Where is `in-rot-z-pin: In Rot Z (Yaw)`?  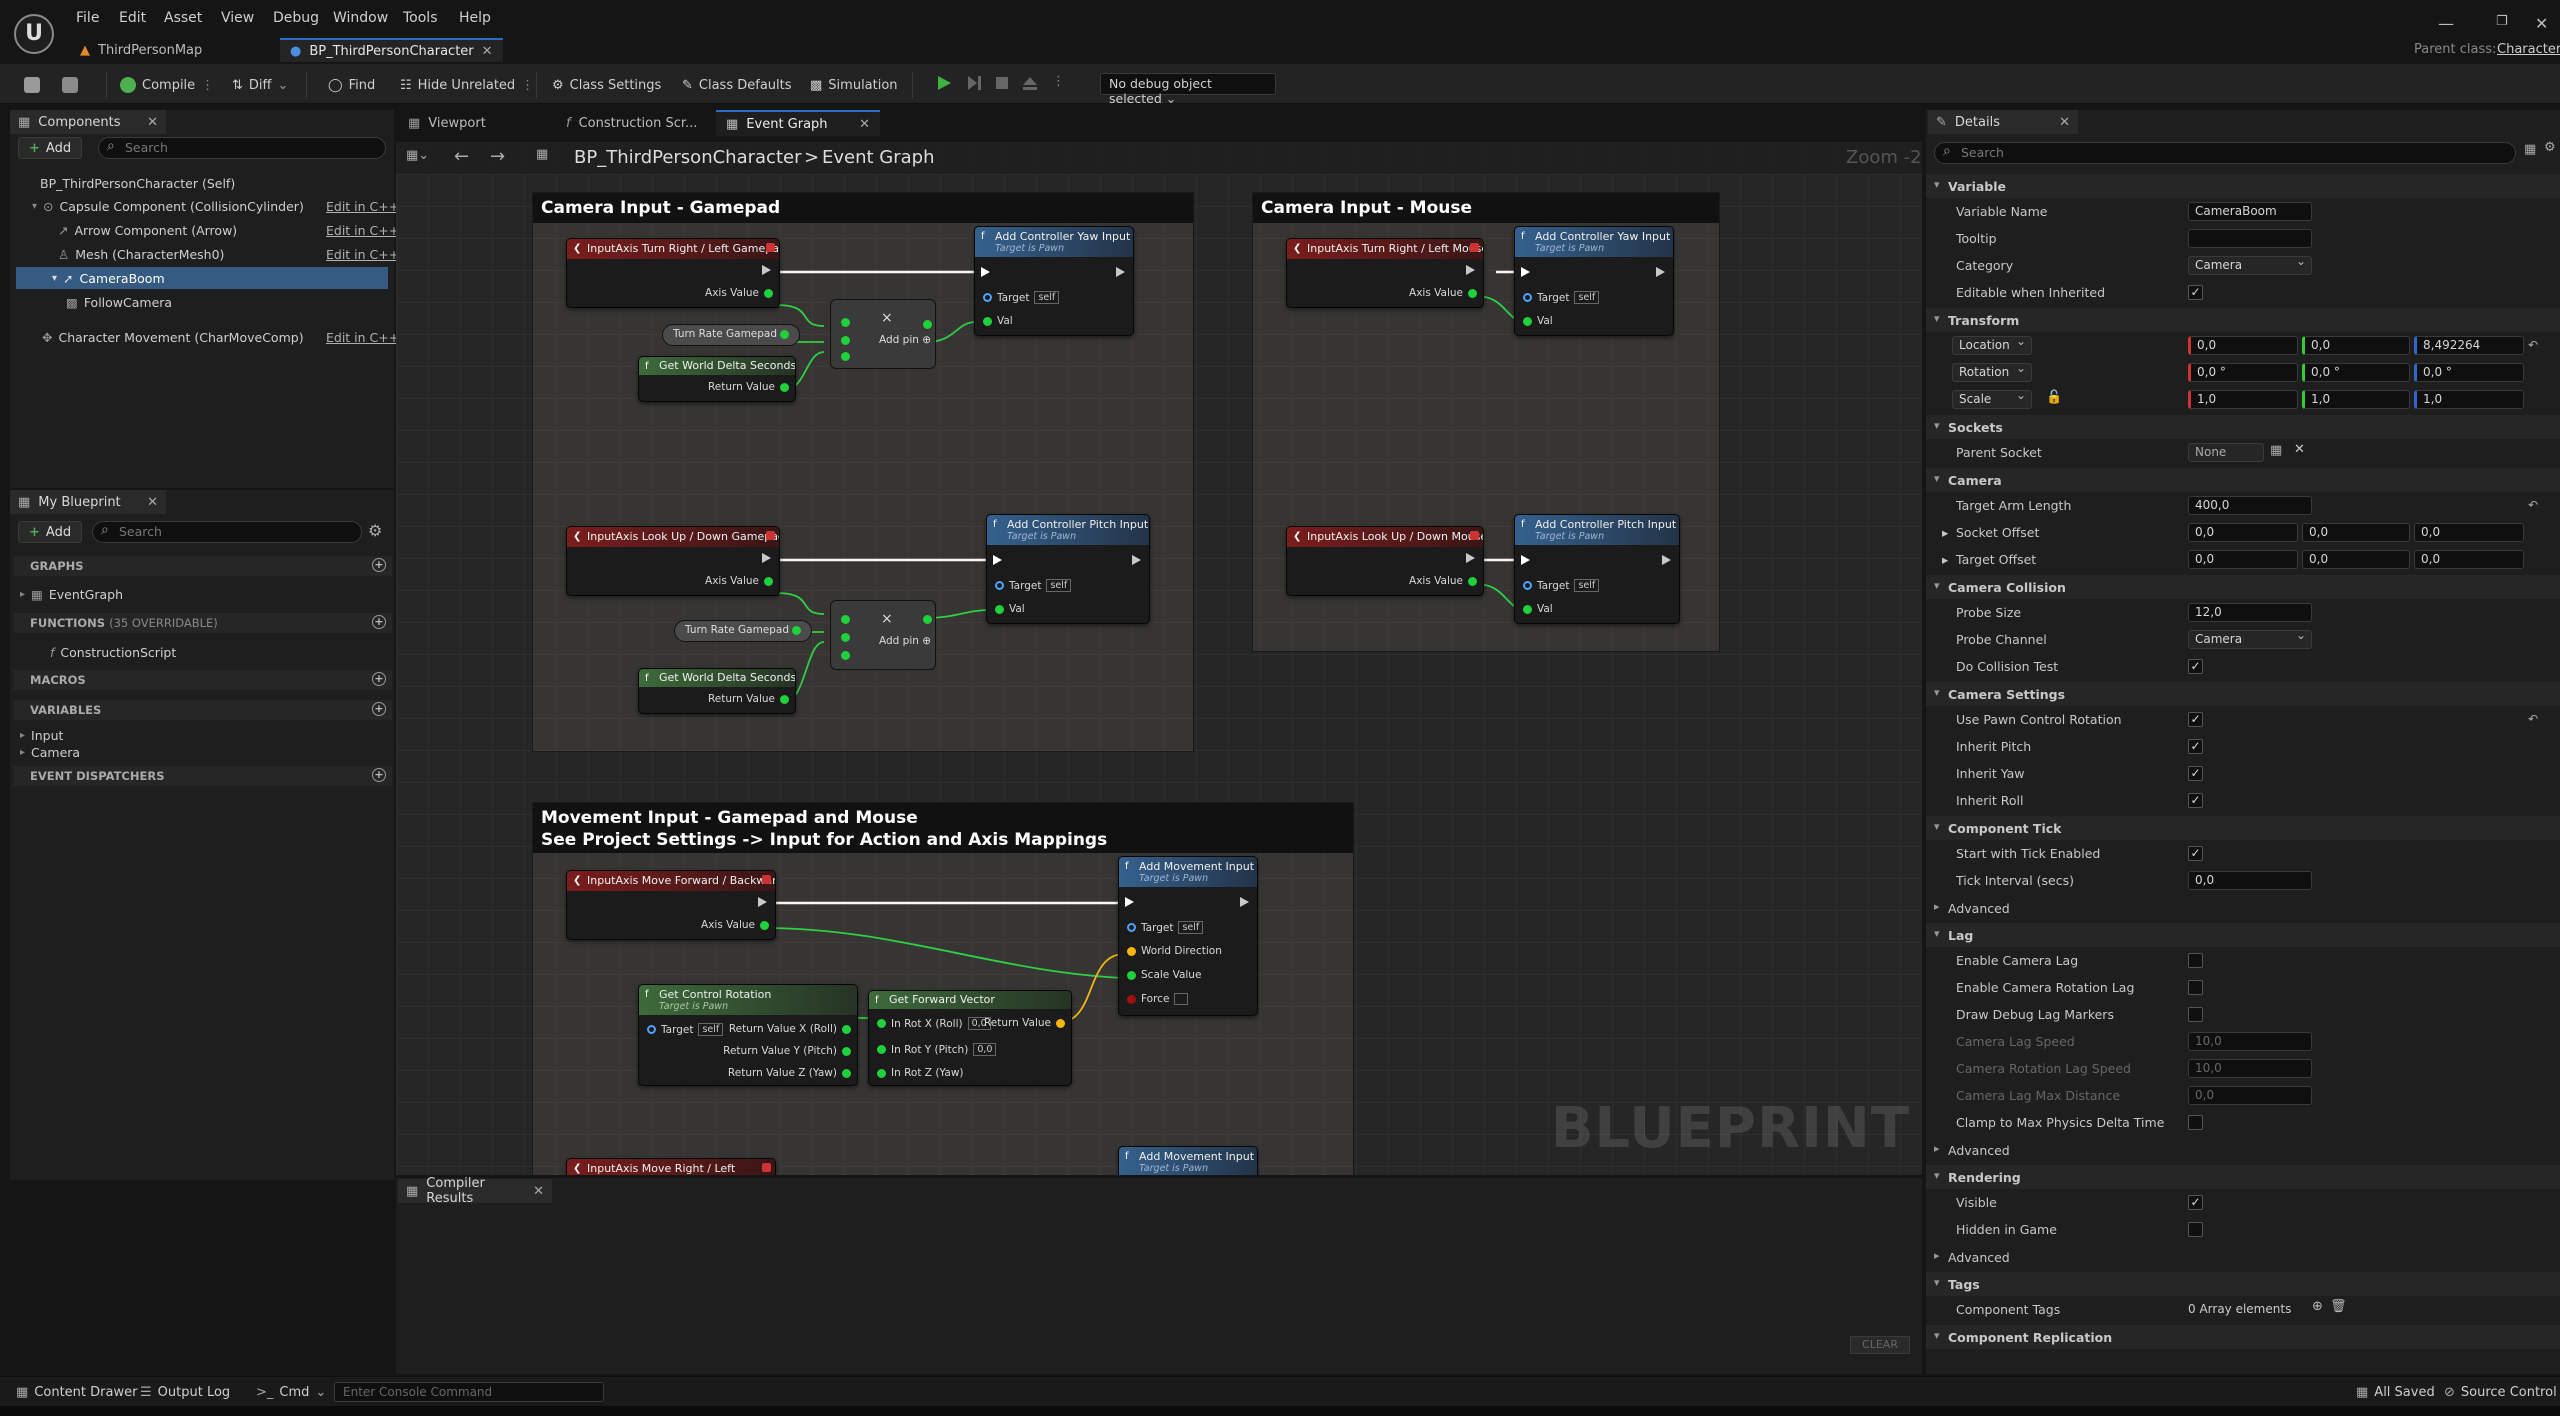
in-rot-z-pin: In Rot Z (Yaw) is located at coordinates (920, 1073).